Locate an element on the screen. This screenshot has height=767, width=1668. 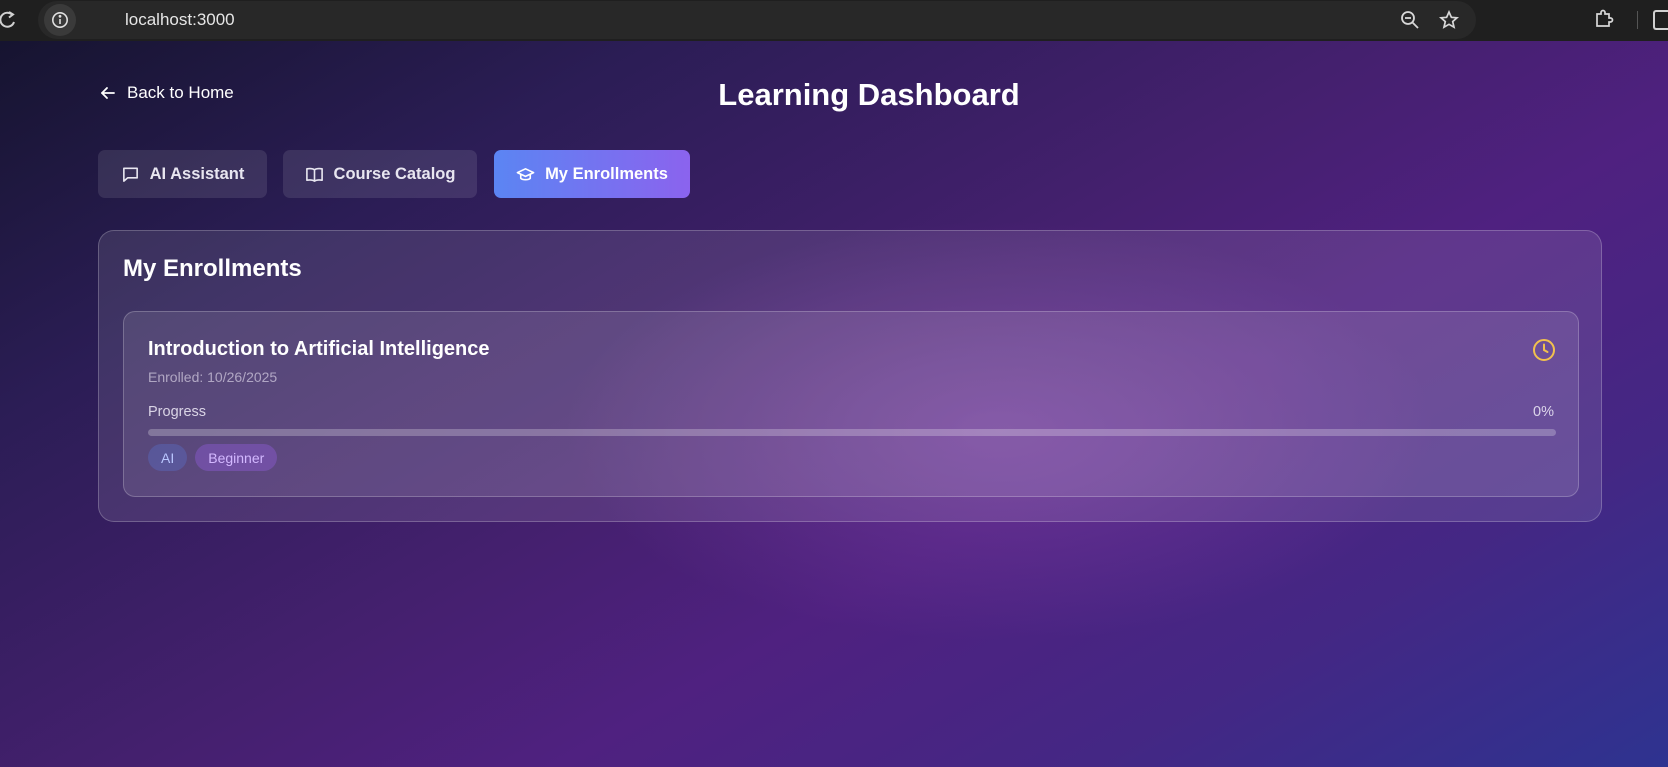
tab-my-enrollments: My Enrollments is located at coordinates (592, 174).